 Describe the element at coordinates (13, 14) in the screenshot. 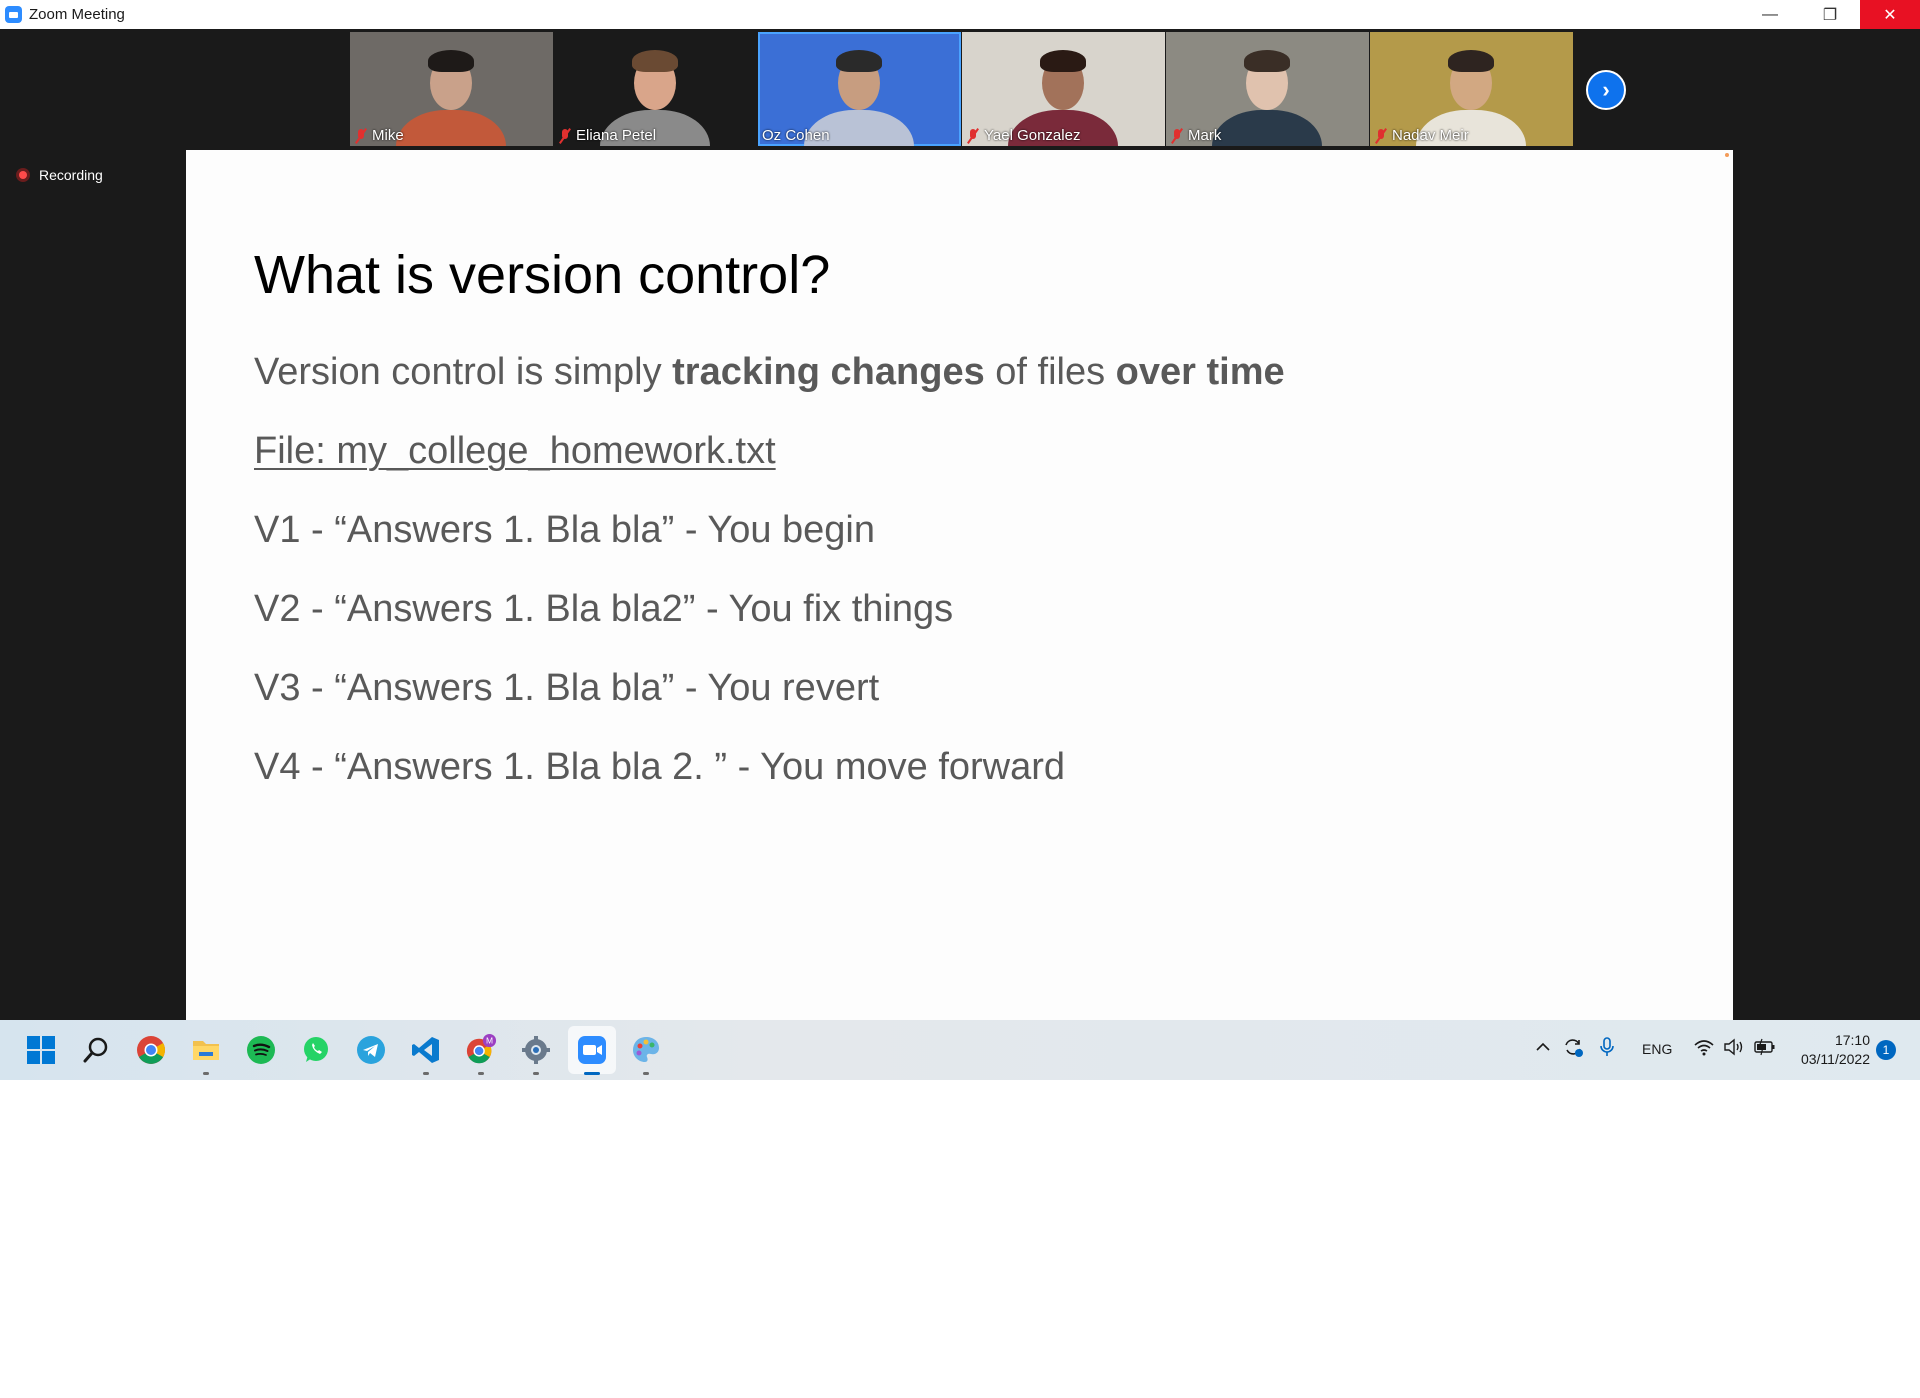

I see `zoom-app-icon` at that location.